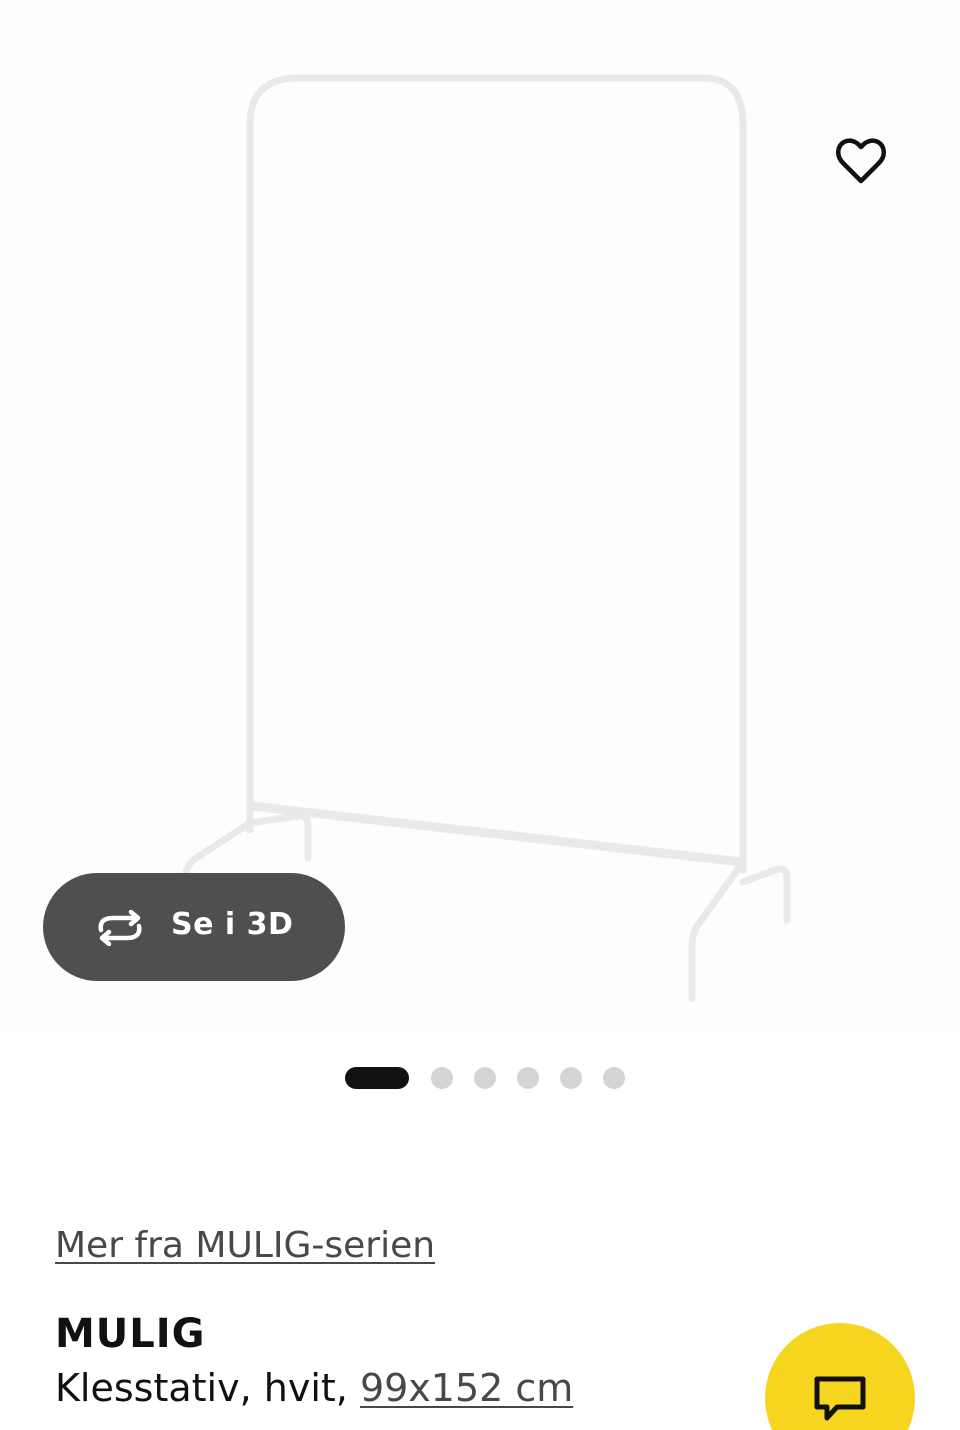 This screenshot has height=1430, width=960. I want to click on chat-button, so click(840, 1376).